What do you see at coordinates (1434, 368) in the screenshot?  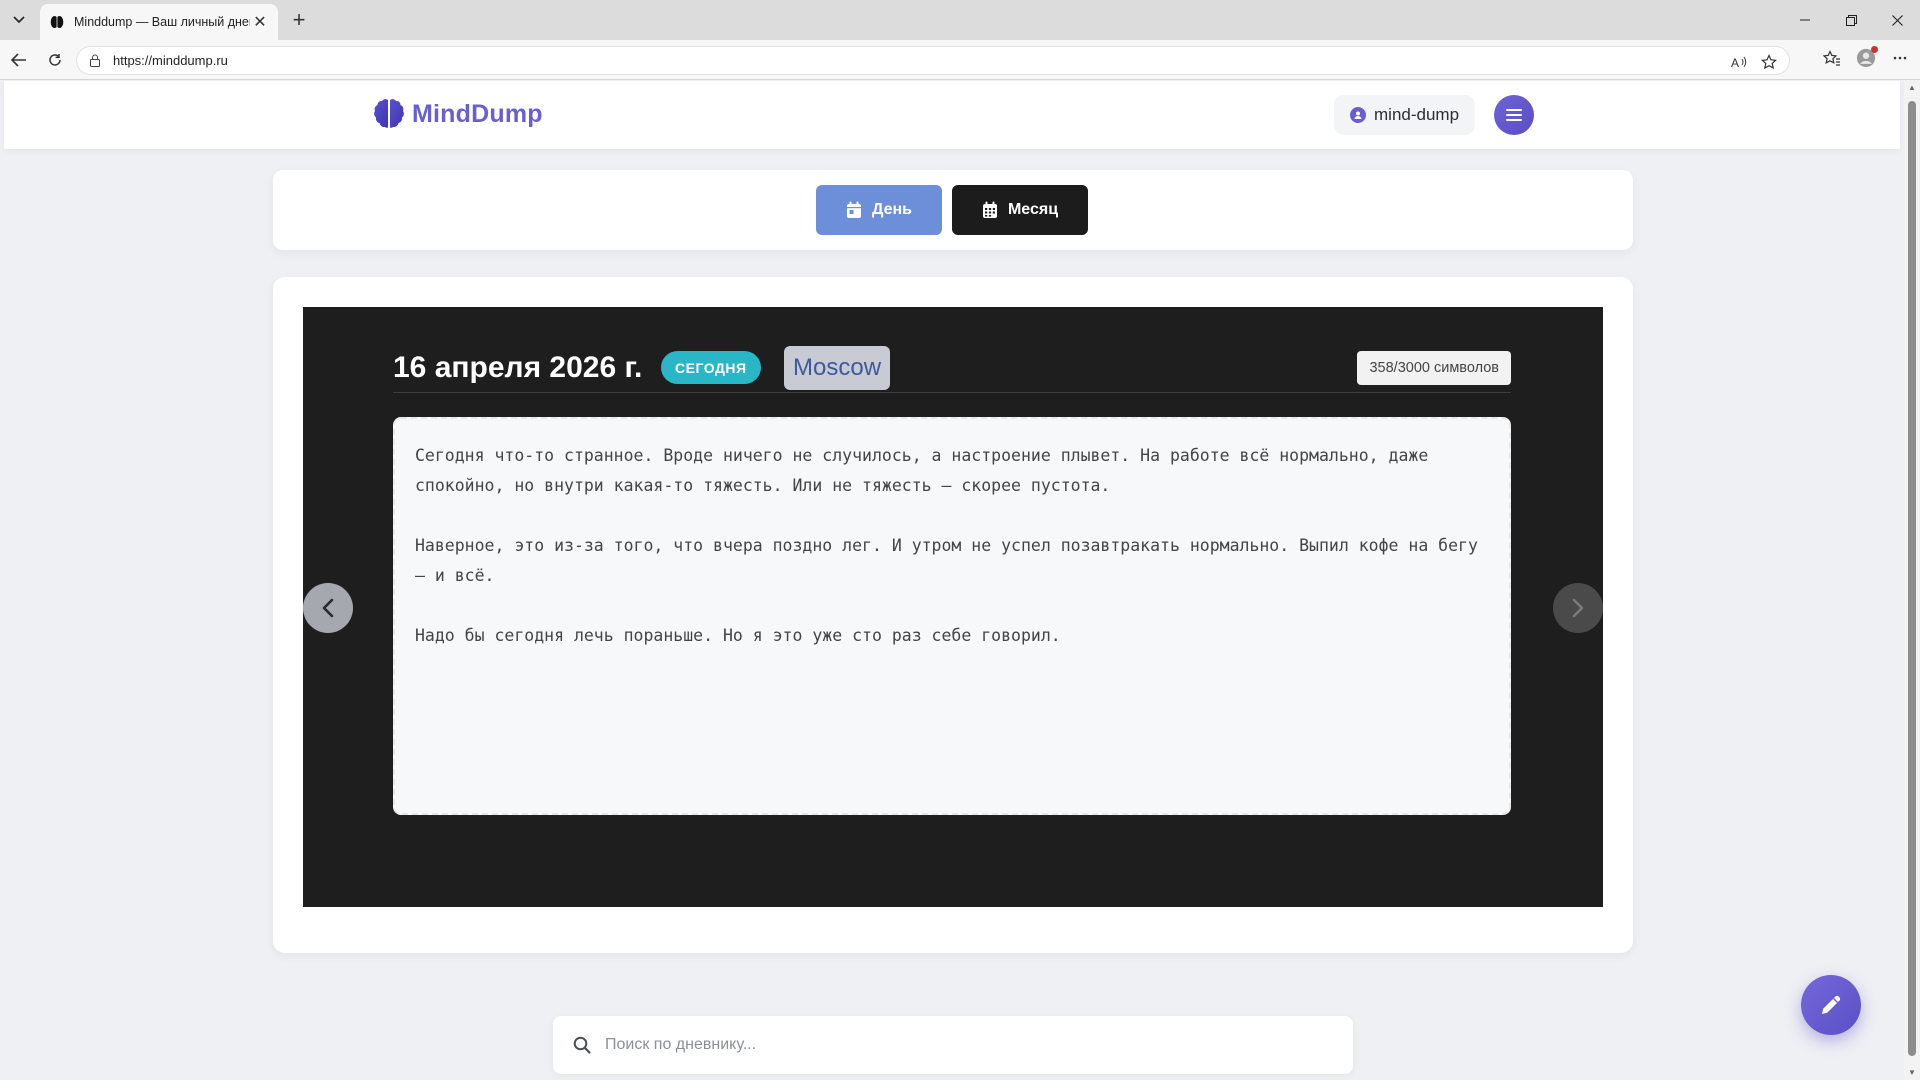 I see `character-counter: 358/3000 символов` at bounding box center [1434, 368].